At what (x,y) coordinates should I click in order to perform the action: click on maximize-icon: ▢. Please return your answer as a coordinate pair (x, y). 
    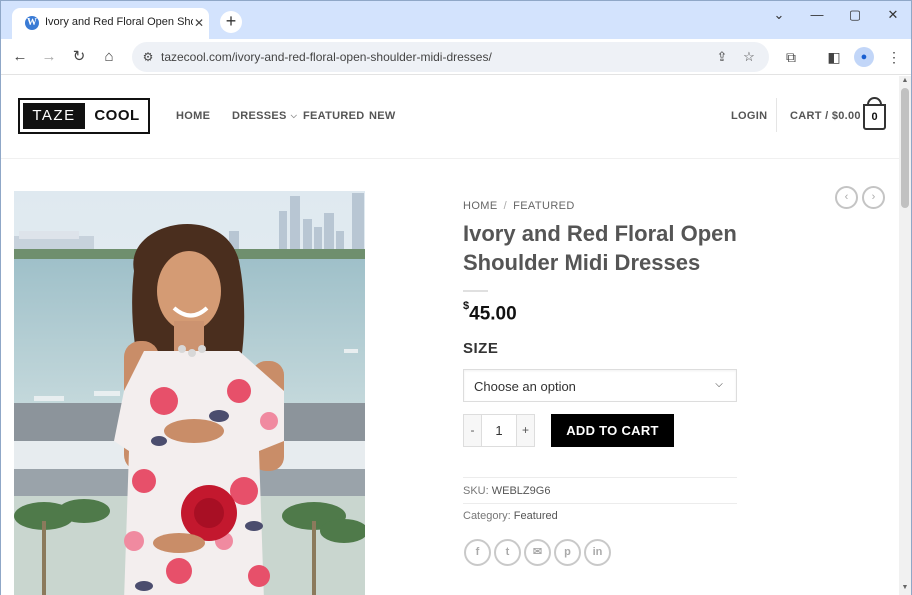
    Looking at the image, I should click on (855, 15).